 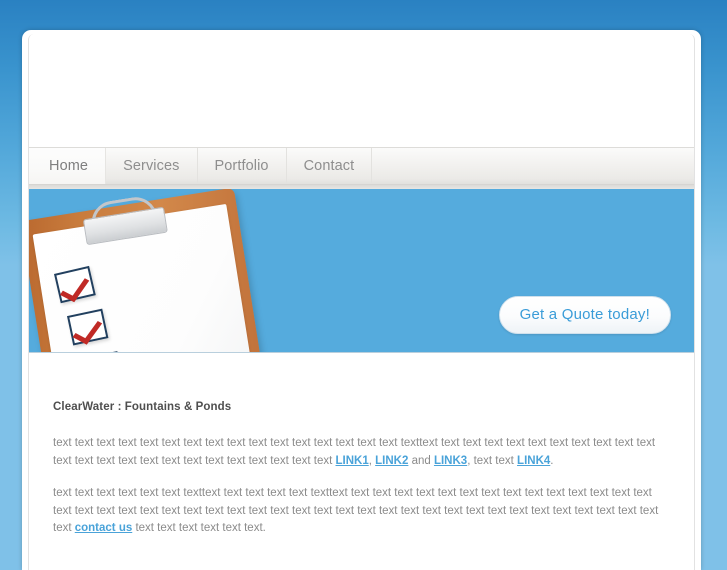 I want to click on clipboard-checklist-icon, so click(x=149, y=271).